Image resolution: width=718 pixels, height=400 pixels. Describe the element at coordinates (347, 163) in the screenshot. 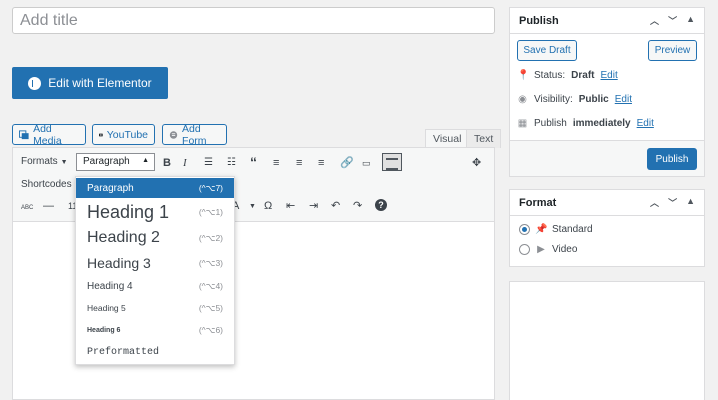

I see `link-icon: 🔗` at that location.